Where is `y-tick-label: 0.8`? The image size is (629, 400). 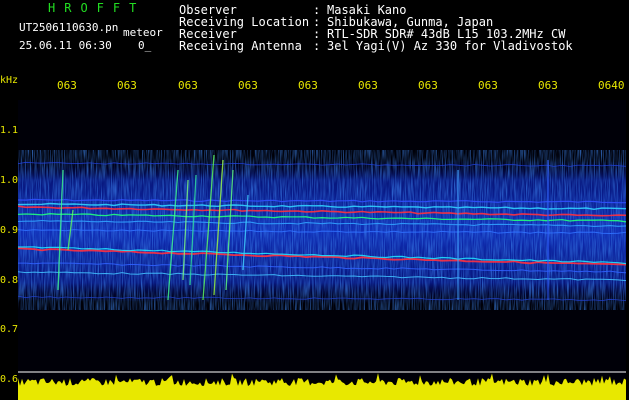 y-tick-label: 0.8 is located at coordinates (9, 280).